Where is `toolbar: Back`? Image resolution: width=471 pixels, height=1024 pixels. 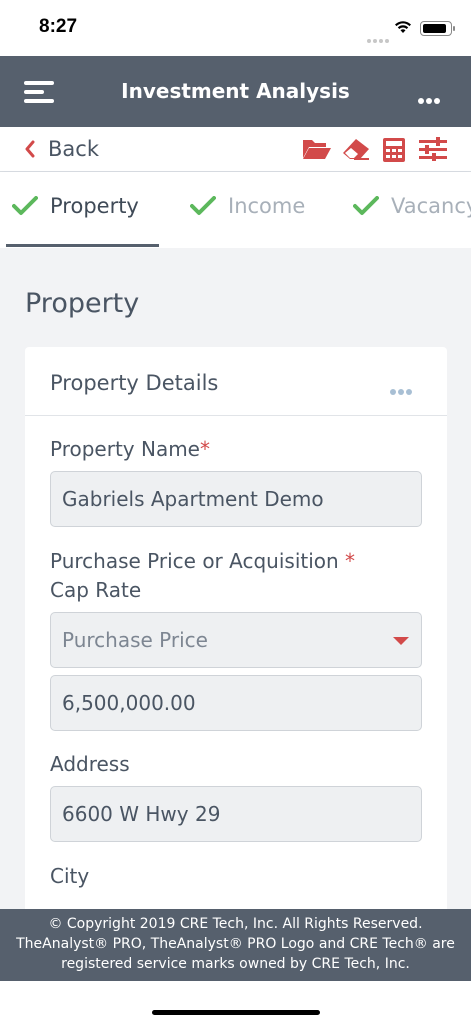 toolbar: Back is located at coordinates (235, 149).